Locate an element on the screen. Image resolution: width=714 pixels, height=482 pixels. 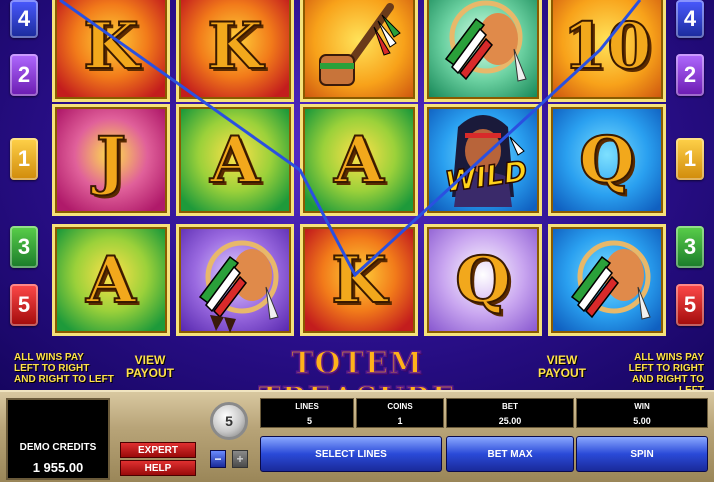
symbol-10: 10 is located at coordinates (606, 46).